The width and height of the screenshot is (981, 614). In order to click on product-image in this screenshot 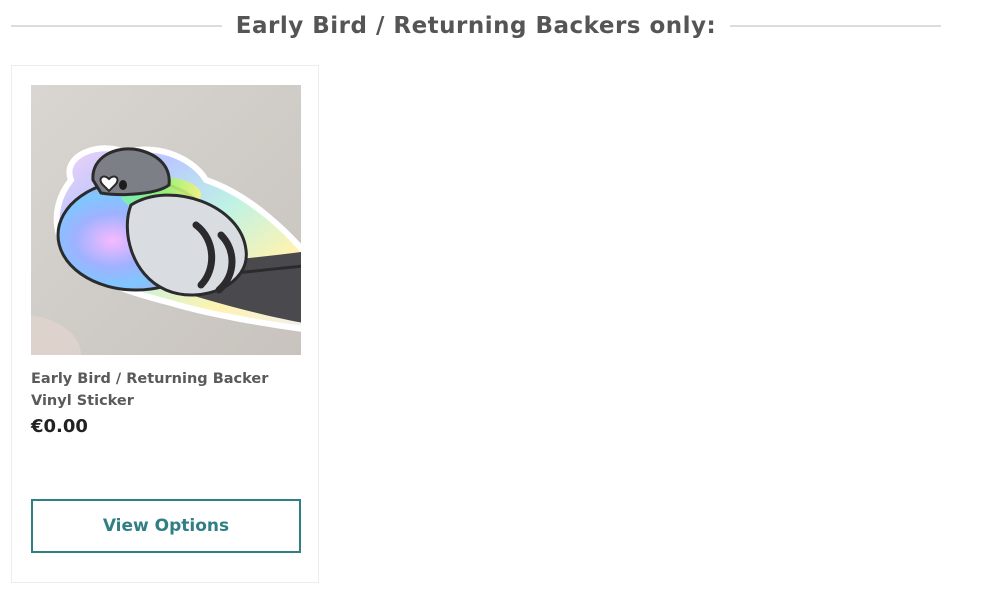, I will do `click(166, 220)`.